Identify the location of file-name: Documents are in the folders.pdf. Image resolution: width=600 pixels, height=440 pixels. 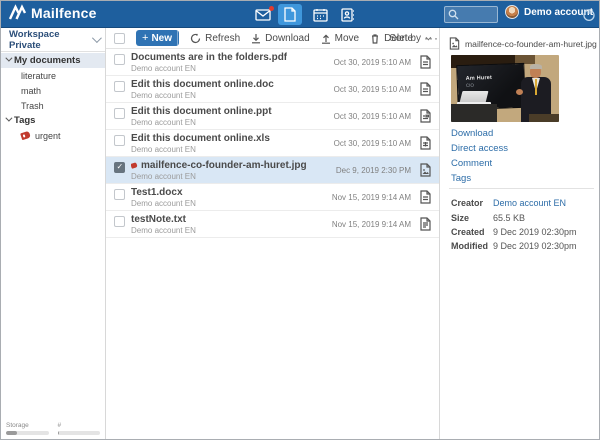
(209, 57).